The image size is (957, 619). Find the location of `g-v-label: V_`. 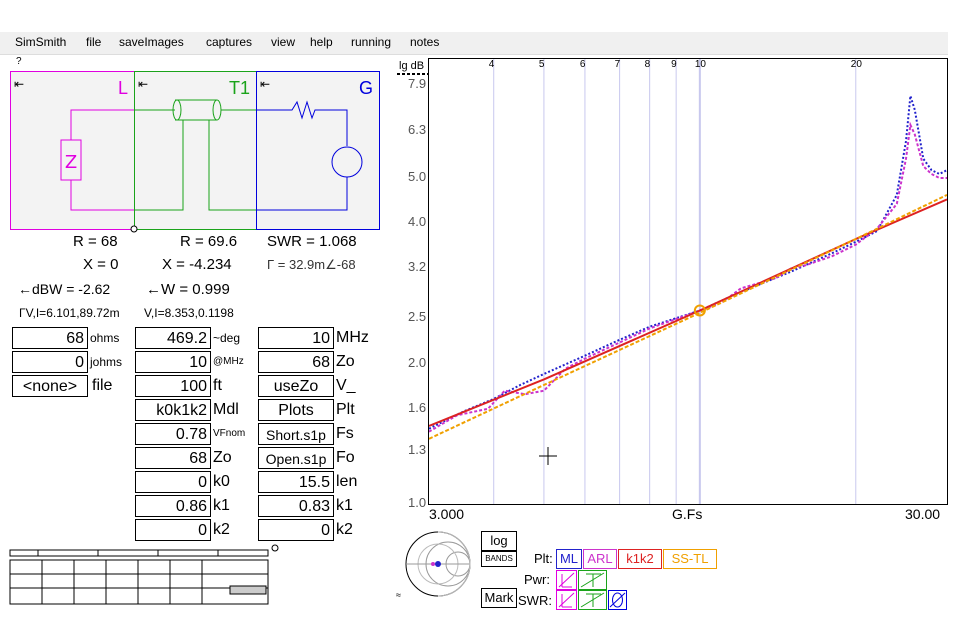

g-v-label: V_ is located at coordinates (346, 385).